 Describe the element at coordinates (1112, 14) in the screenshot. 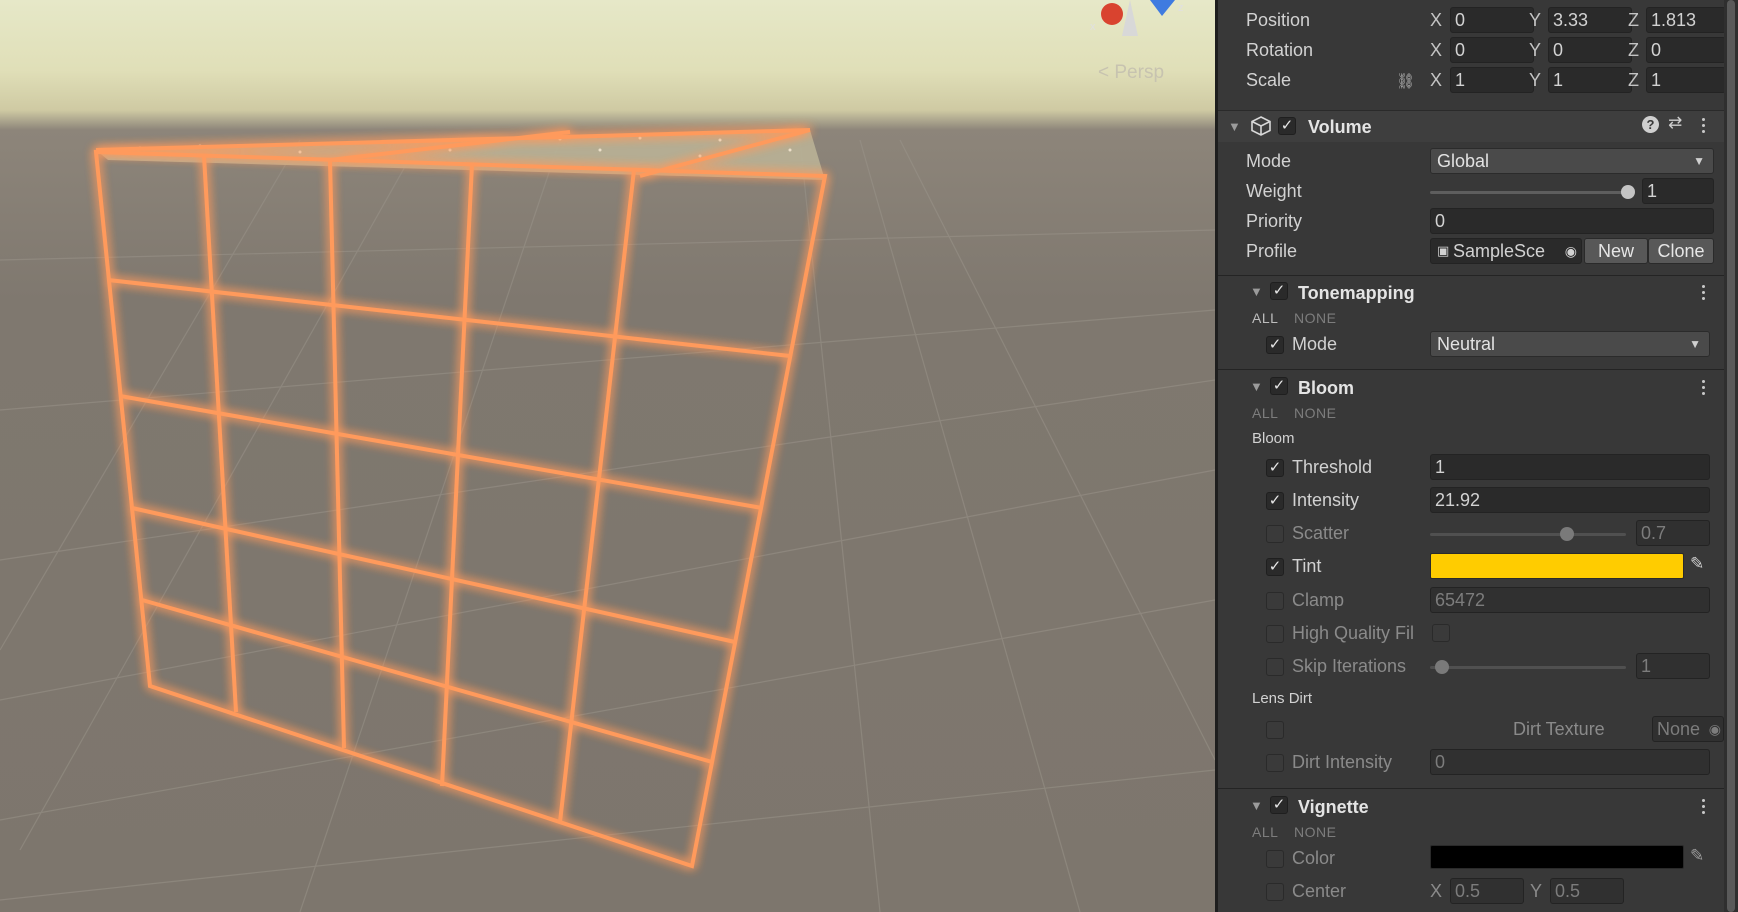

I see `x-axis-cone-icon` at that location.